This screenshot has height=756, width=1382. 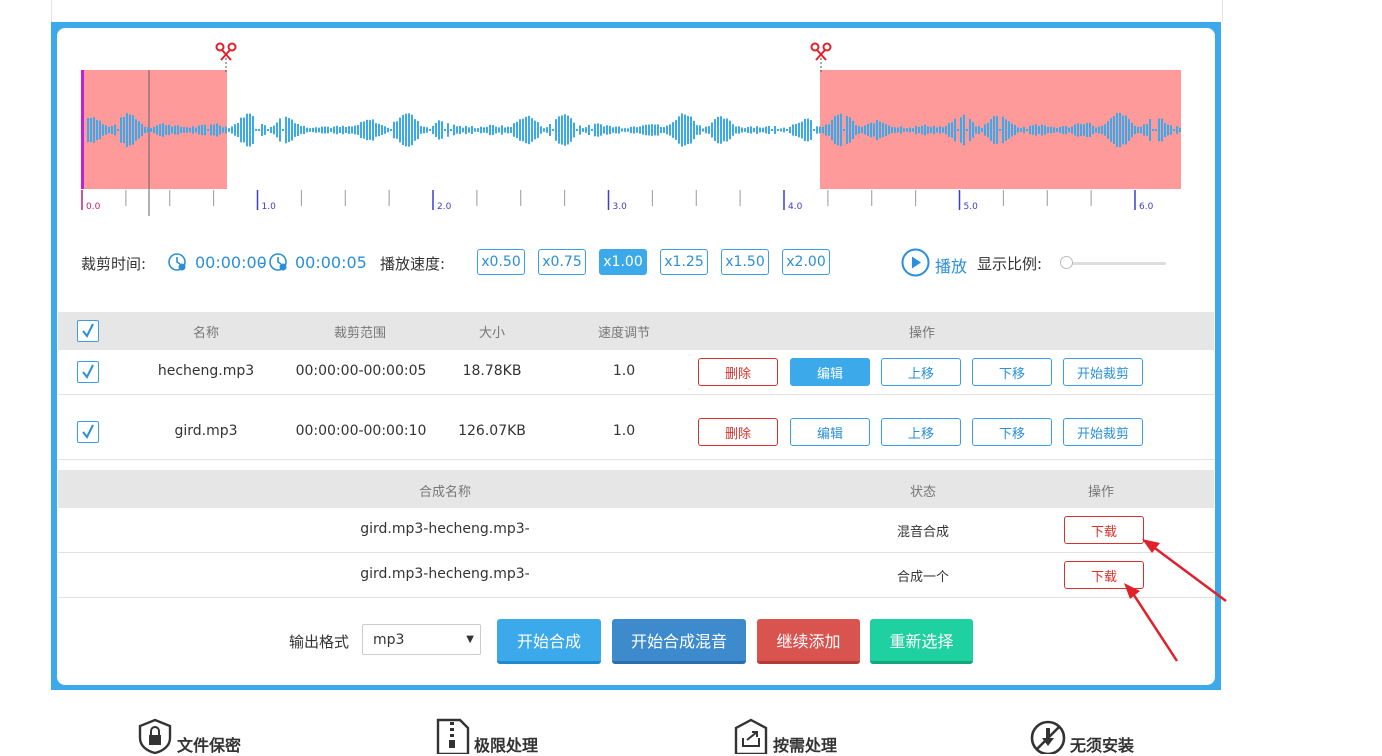 What do you see at coordinates (413, 264) in the screenshot?
I see `speed-label: 播放速度:` at bounding box center [413, 264].